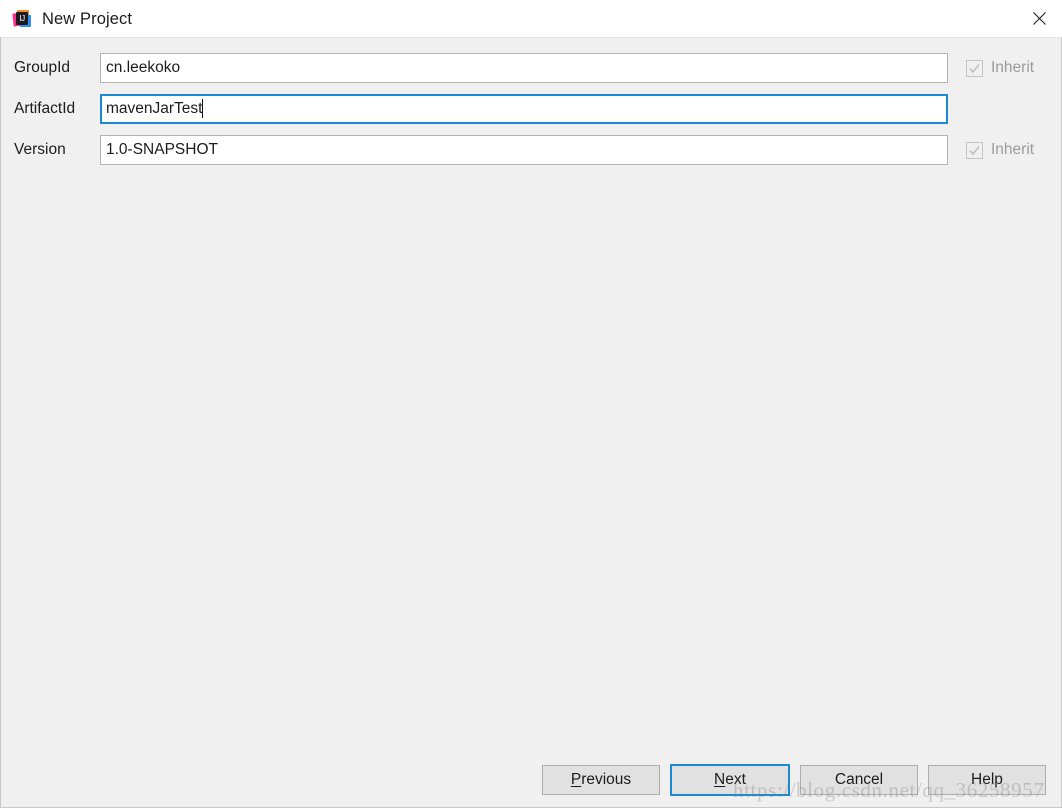 The height and width of the screenshot is (808, 1062). I want to click on version-input, so click(524, 150).